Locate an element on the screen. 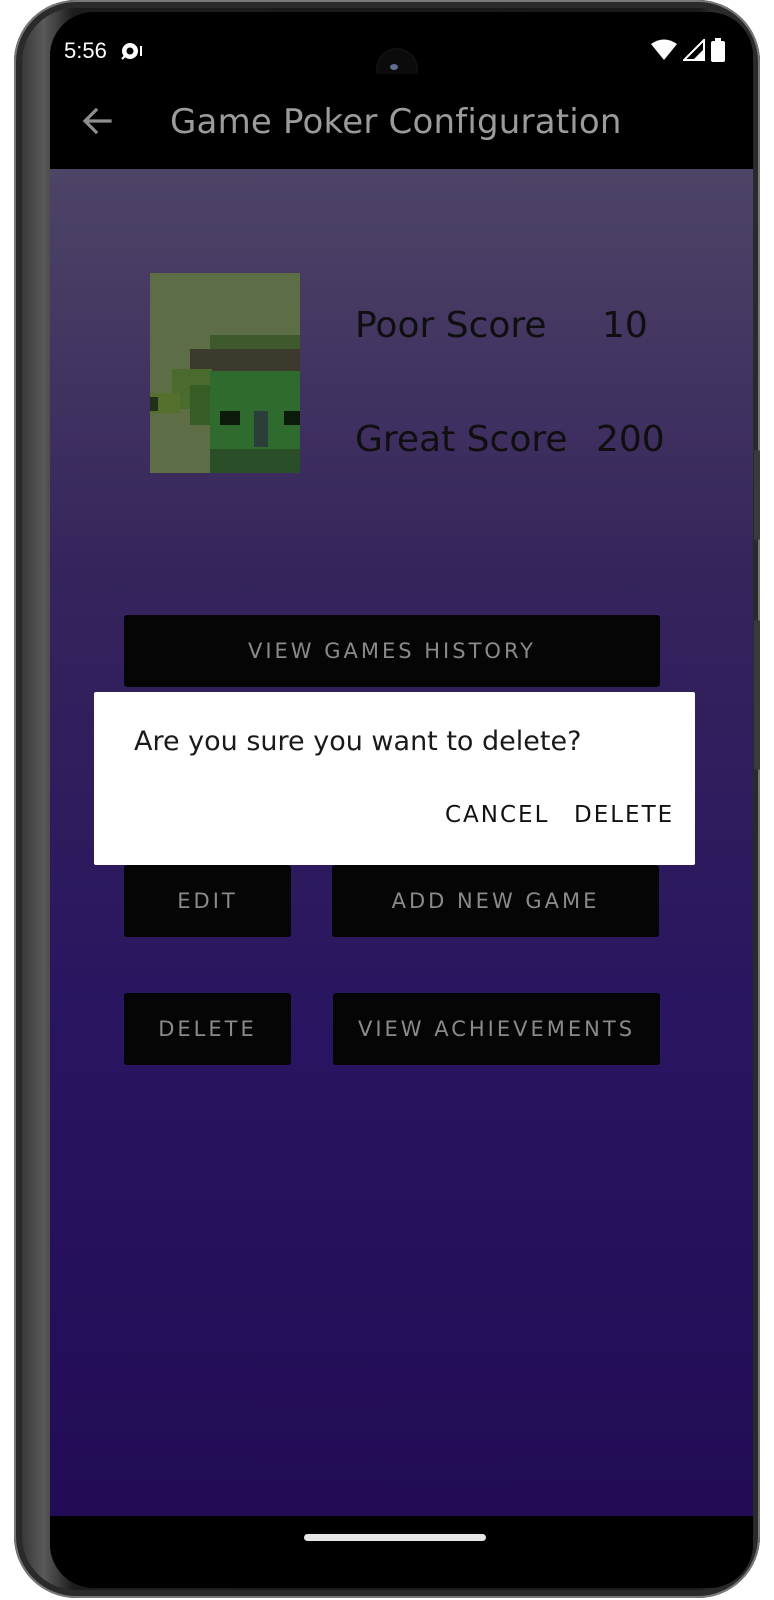 Image resolution: width=774 pixels, height=1600 pixels. dialog-message: Are you sure you want to delete? is located at coordinates (358, 741).